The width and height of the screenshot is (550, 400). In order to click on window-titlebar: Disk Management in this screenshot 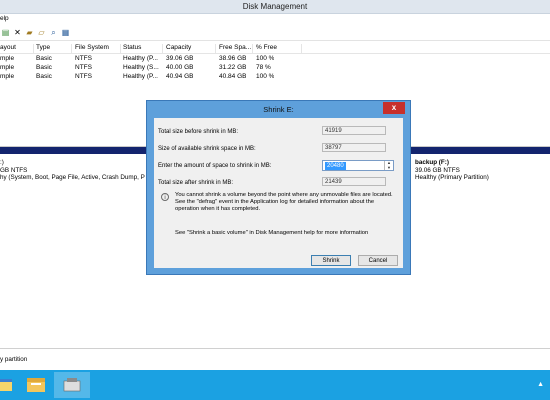, I will do `click(275, 7)`.